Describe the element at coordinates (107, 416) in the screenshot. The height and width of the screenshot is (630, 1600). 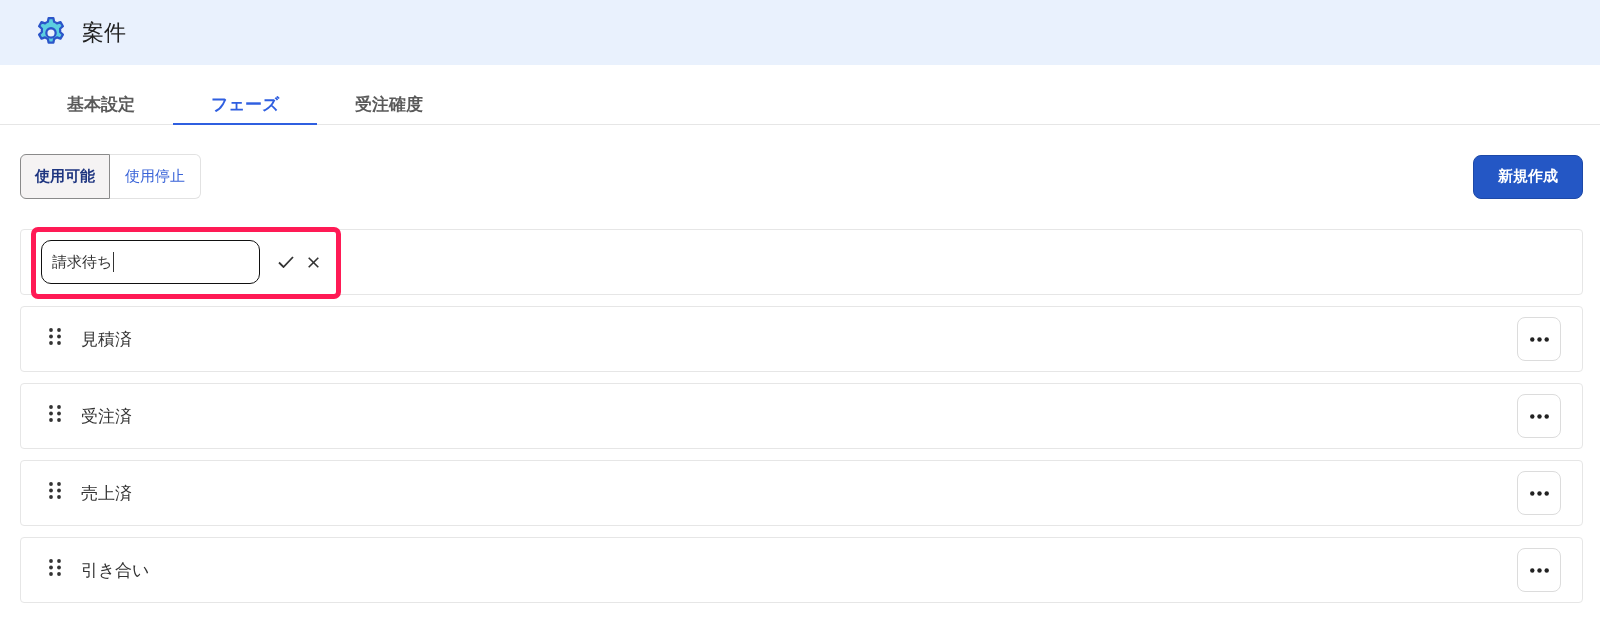
I see `phase-name: 受注済` at that location.